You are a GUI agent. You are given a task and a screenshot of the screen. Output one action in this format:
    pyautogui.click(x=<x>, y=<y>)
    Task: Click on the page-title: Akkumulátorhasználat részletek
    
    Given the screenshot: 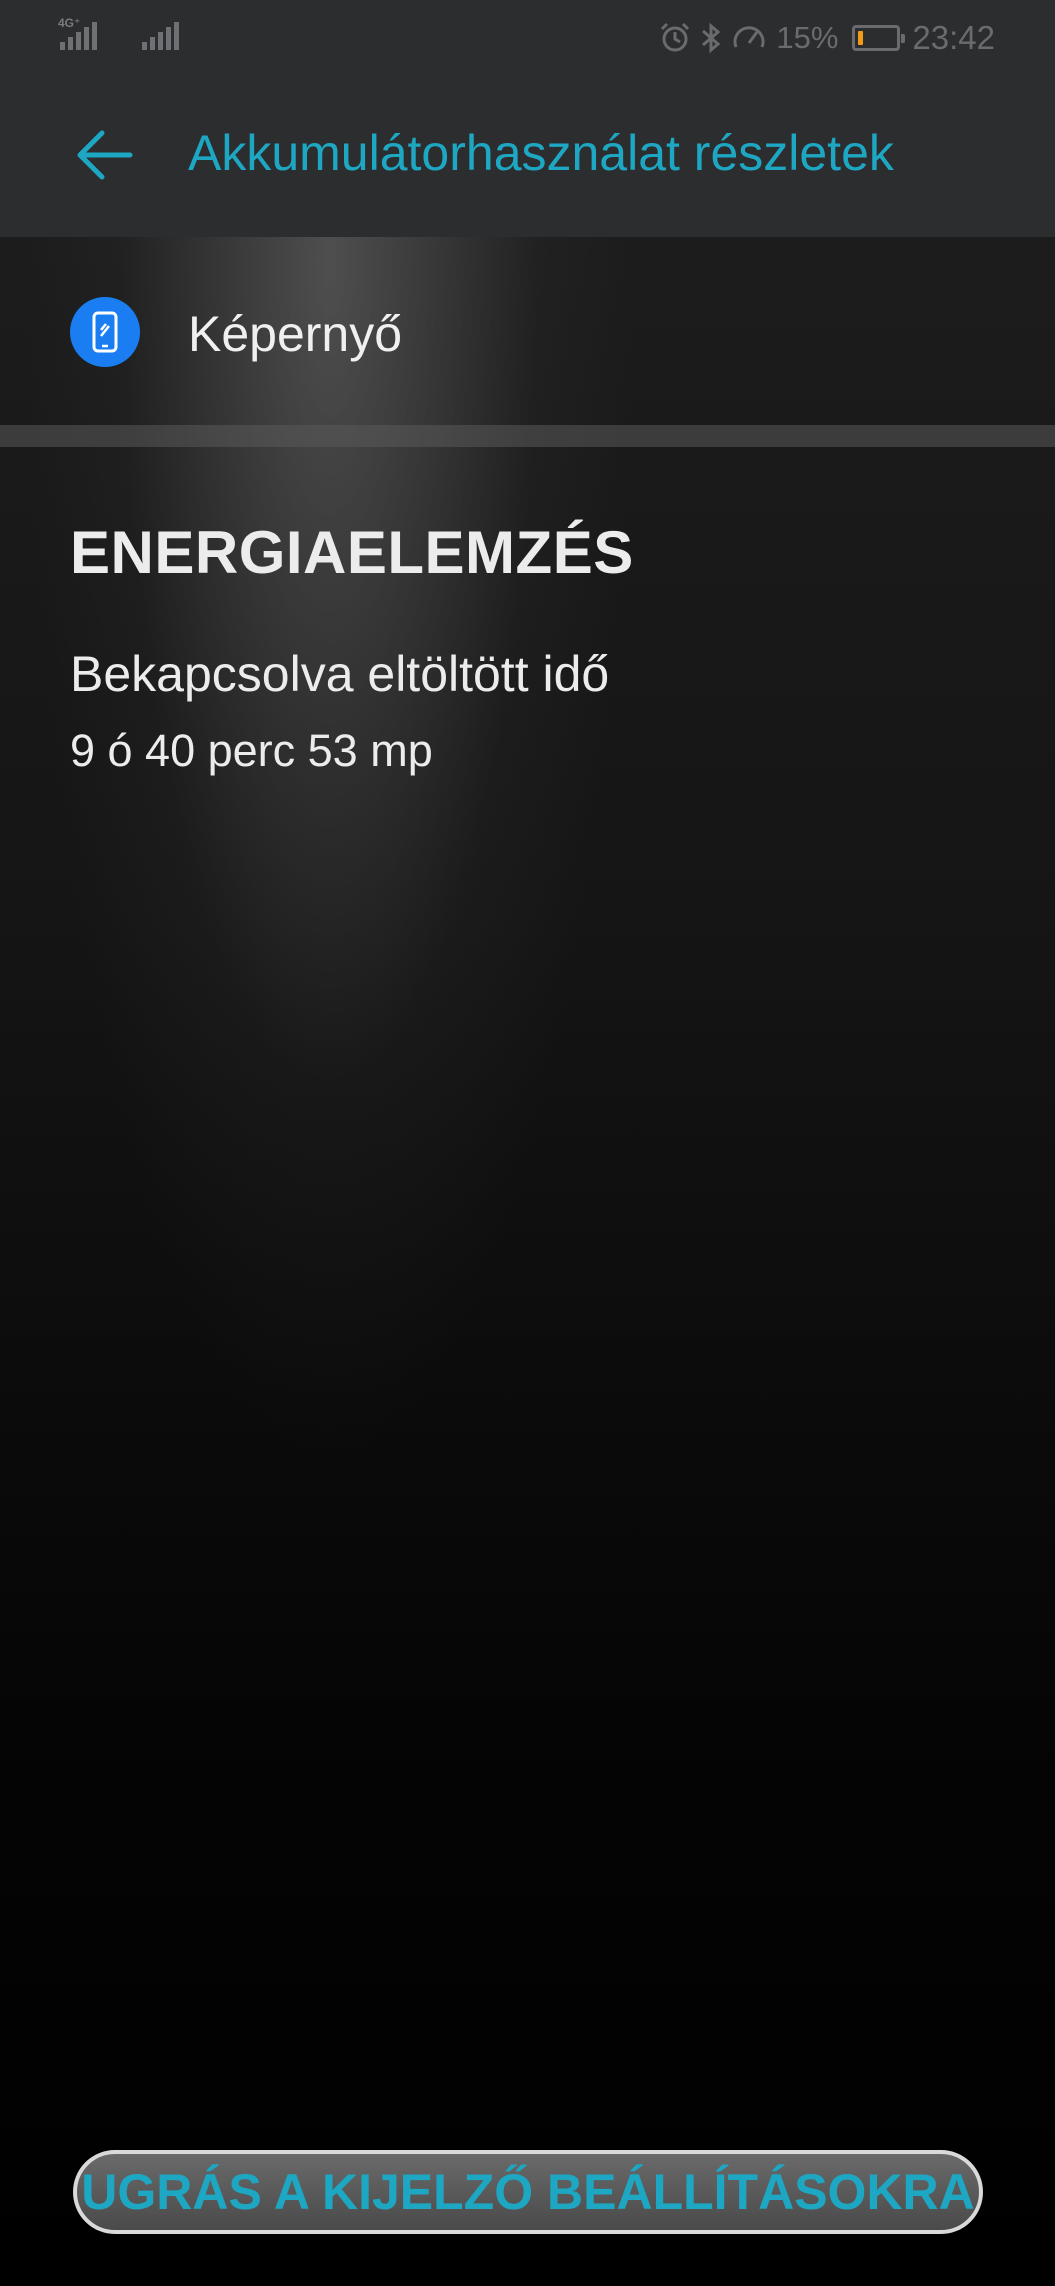 What is the action you would take?
    pyautogui.click(x=541, y=153)
    